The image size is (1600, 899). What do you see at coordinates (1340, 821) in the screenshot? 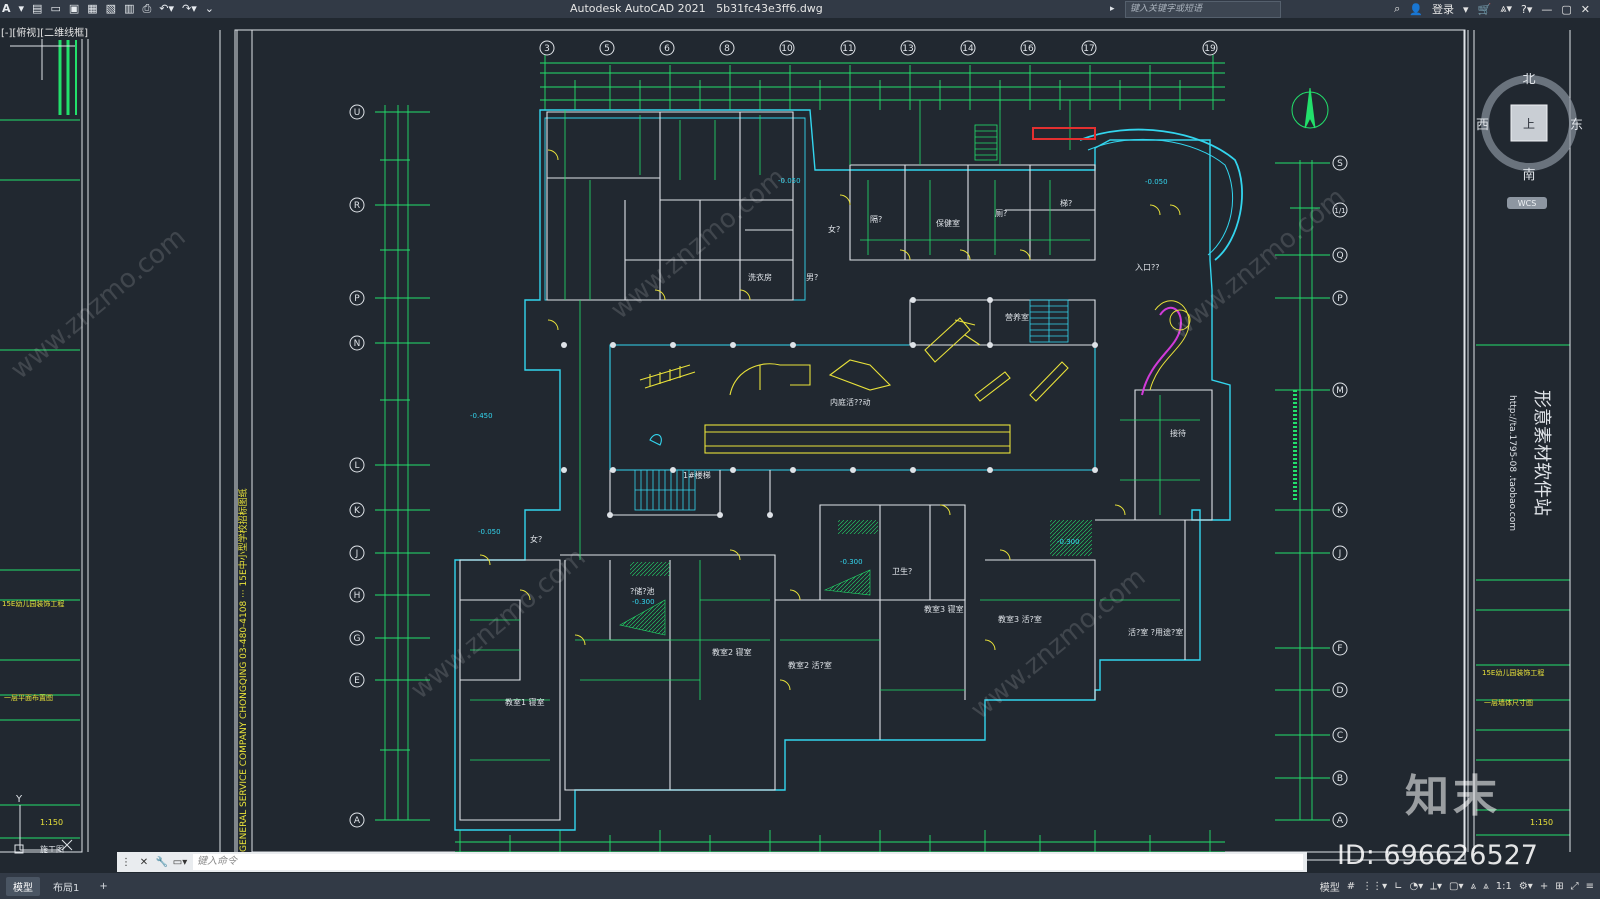
I see `grid-label-right-11: A` at bounding box center [1340, 821].